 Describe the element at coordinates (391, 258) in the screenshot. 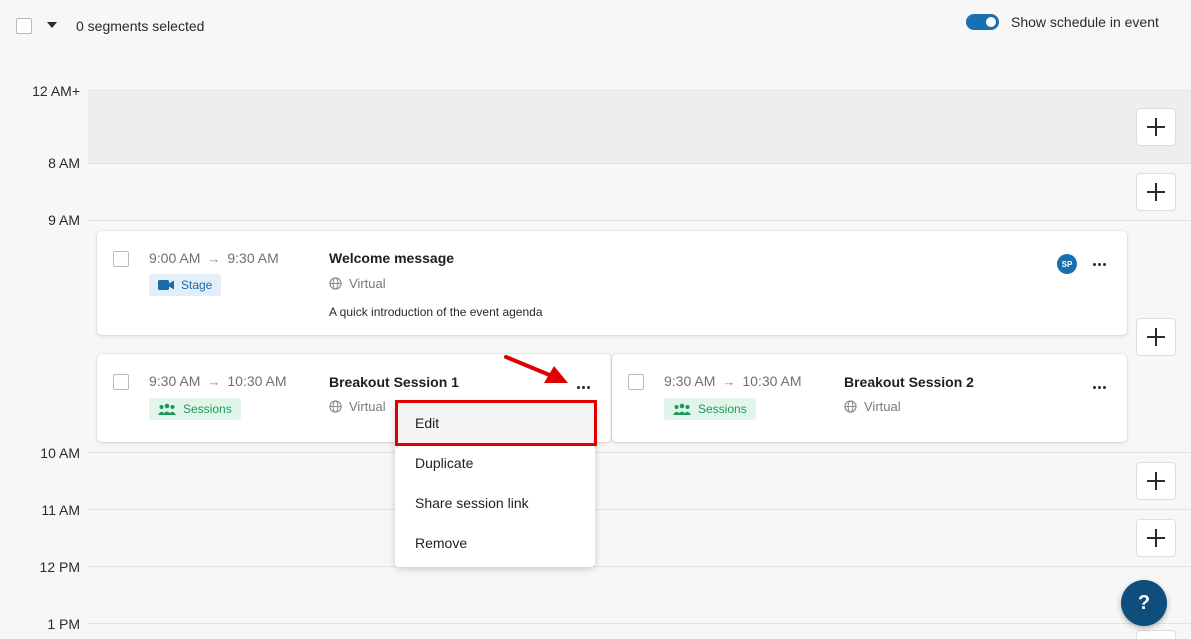

I see `session-title: Welcome message` at that location.